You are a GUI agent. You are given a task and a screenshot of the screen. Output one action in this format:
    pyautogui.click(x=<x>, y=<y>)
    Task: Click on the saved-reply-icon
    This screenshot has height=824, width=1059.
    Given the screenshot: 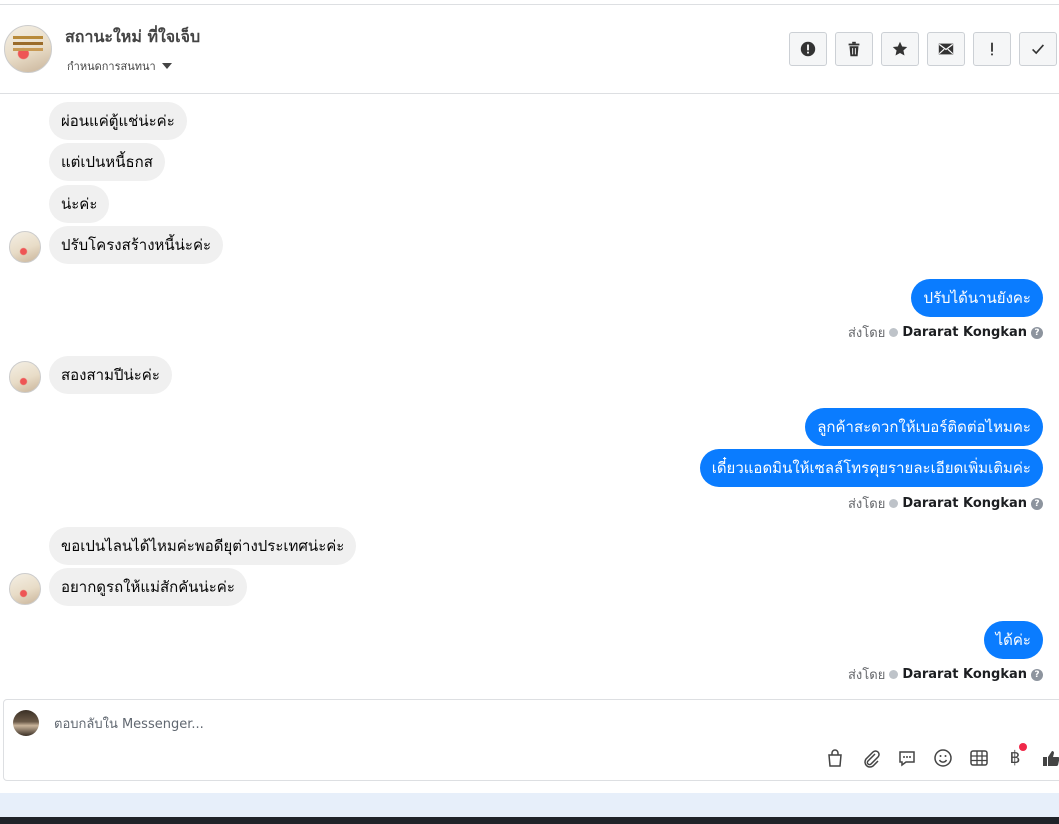 What is the action you would take?
    pyautogui.click(x=907, y=759)
    